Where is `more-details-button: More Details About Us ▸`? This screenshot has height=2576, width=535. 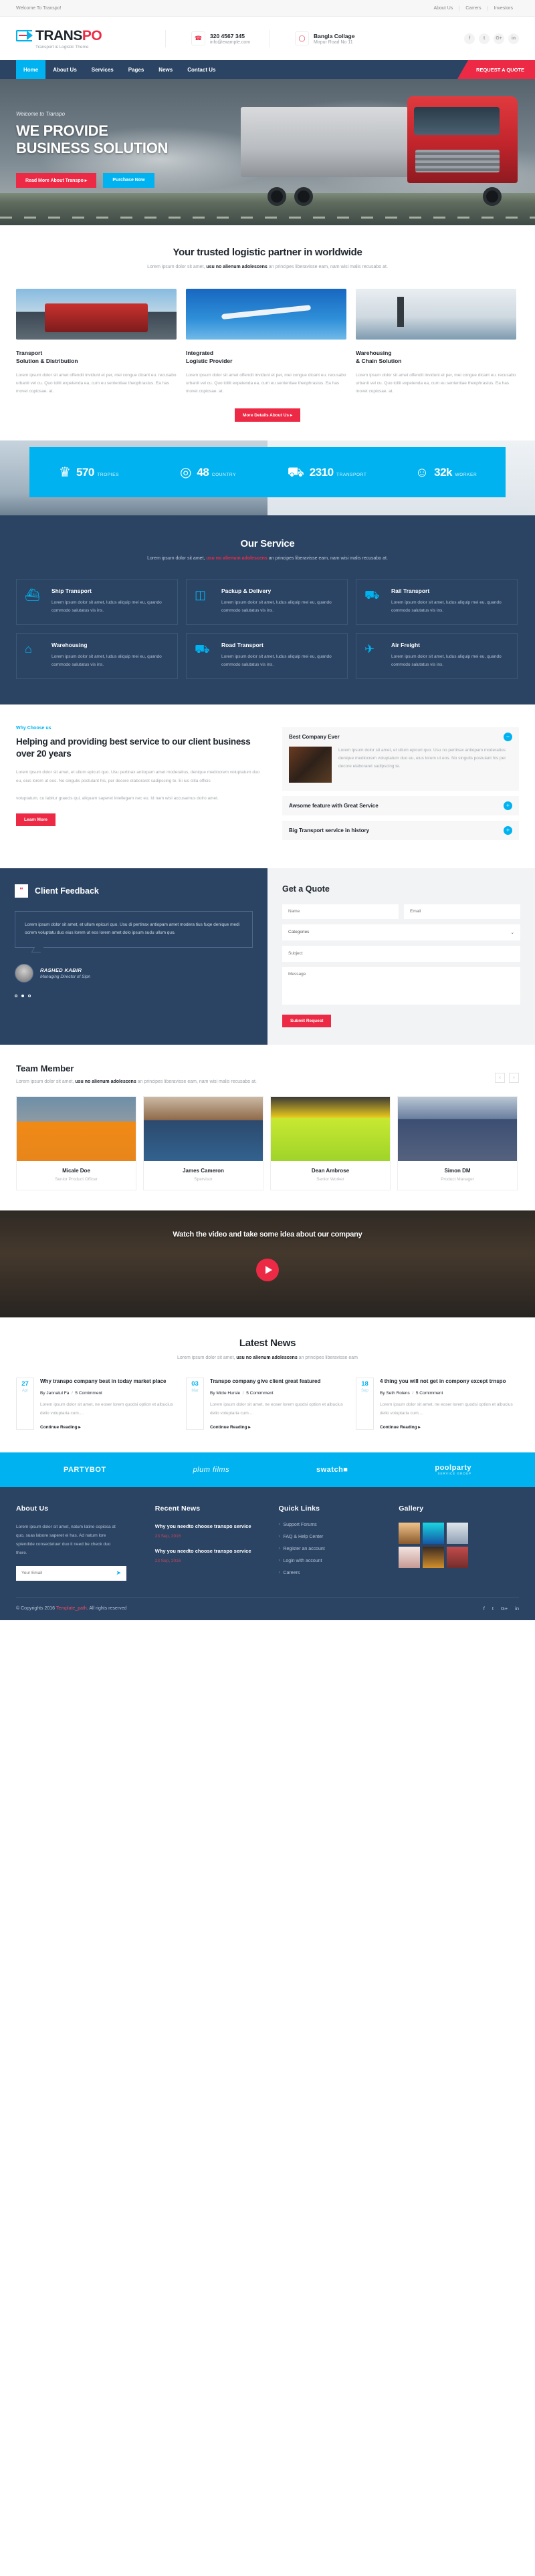
more-details-button: More Details About Us ▸ is located at coordinates (267, 415).